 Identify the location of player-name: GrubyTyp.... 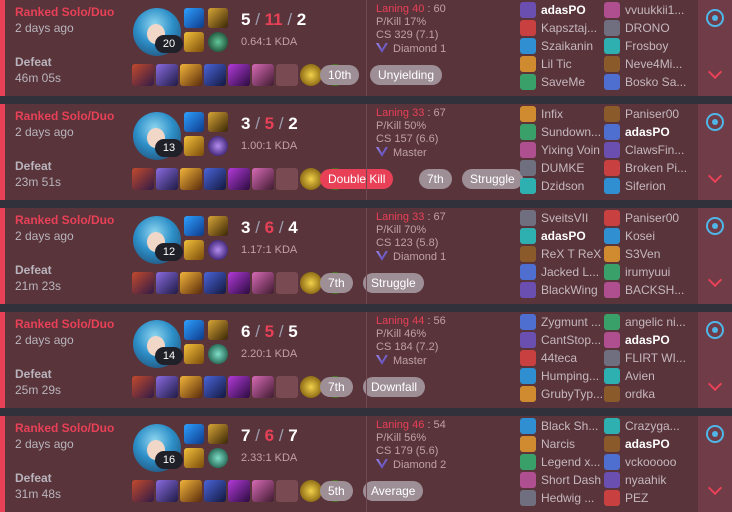
(572, 394).